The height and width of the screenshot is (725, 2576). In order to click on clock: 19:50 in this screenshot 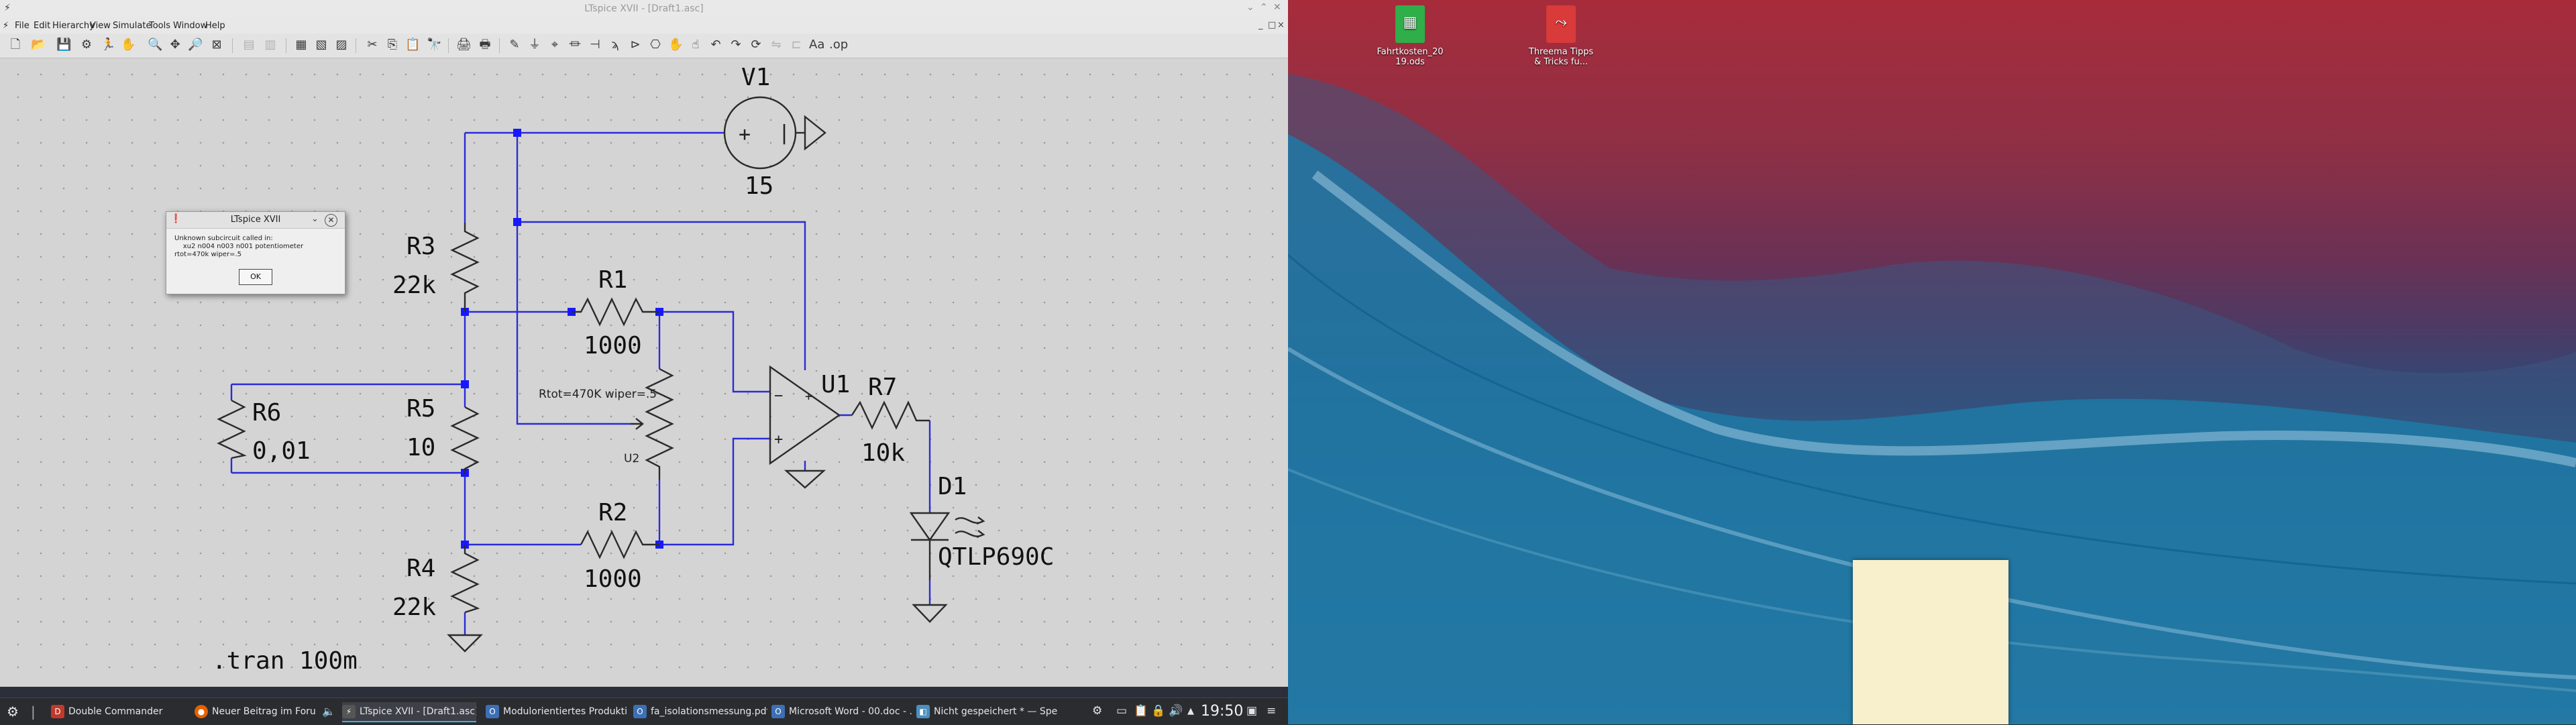, I will do `click(1222, 711)`.